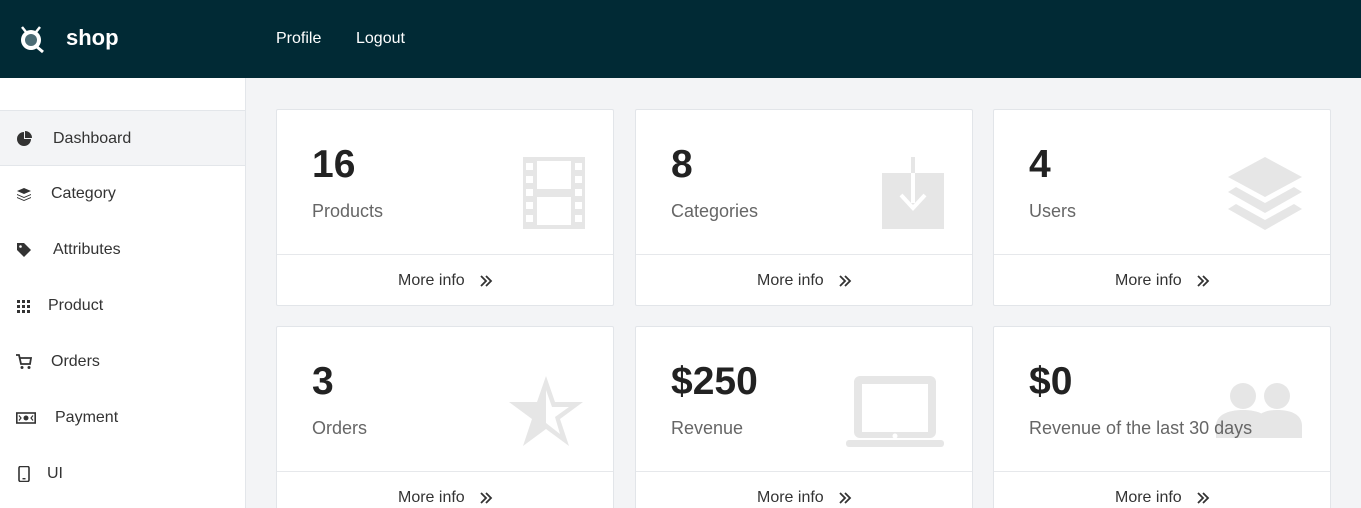  What do you see at coordinates (122, 306) in the screenshot?
I see `sidebar-item-product: Product` at bounding box center [122, 306].